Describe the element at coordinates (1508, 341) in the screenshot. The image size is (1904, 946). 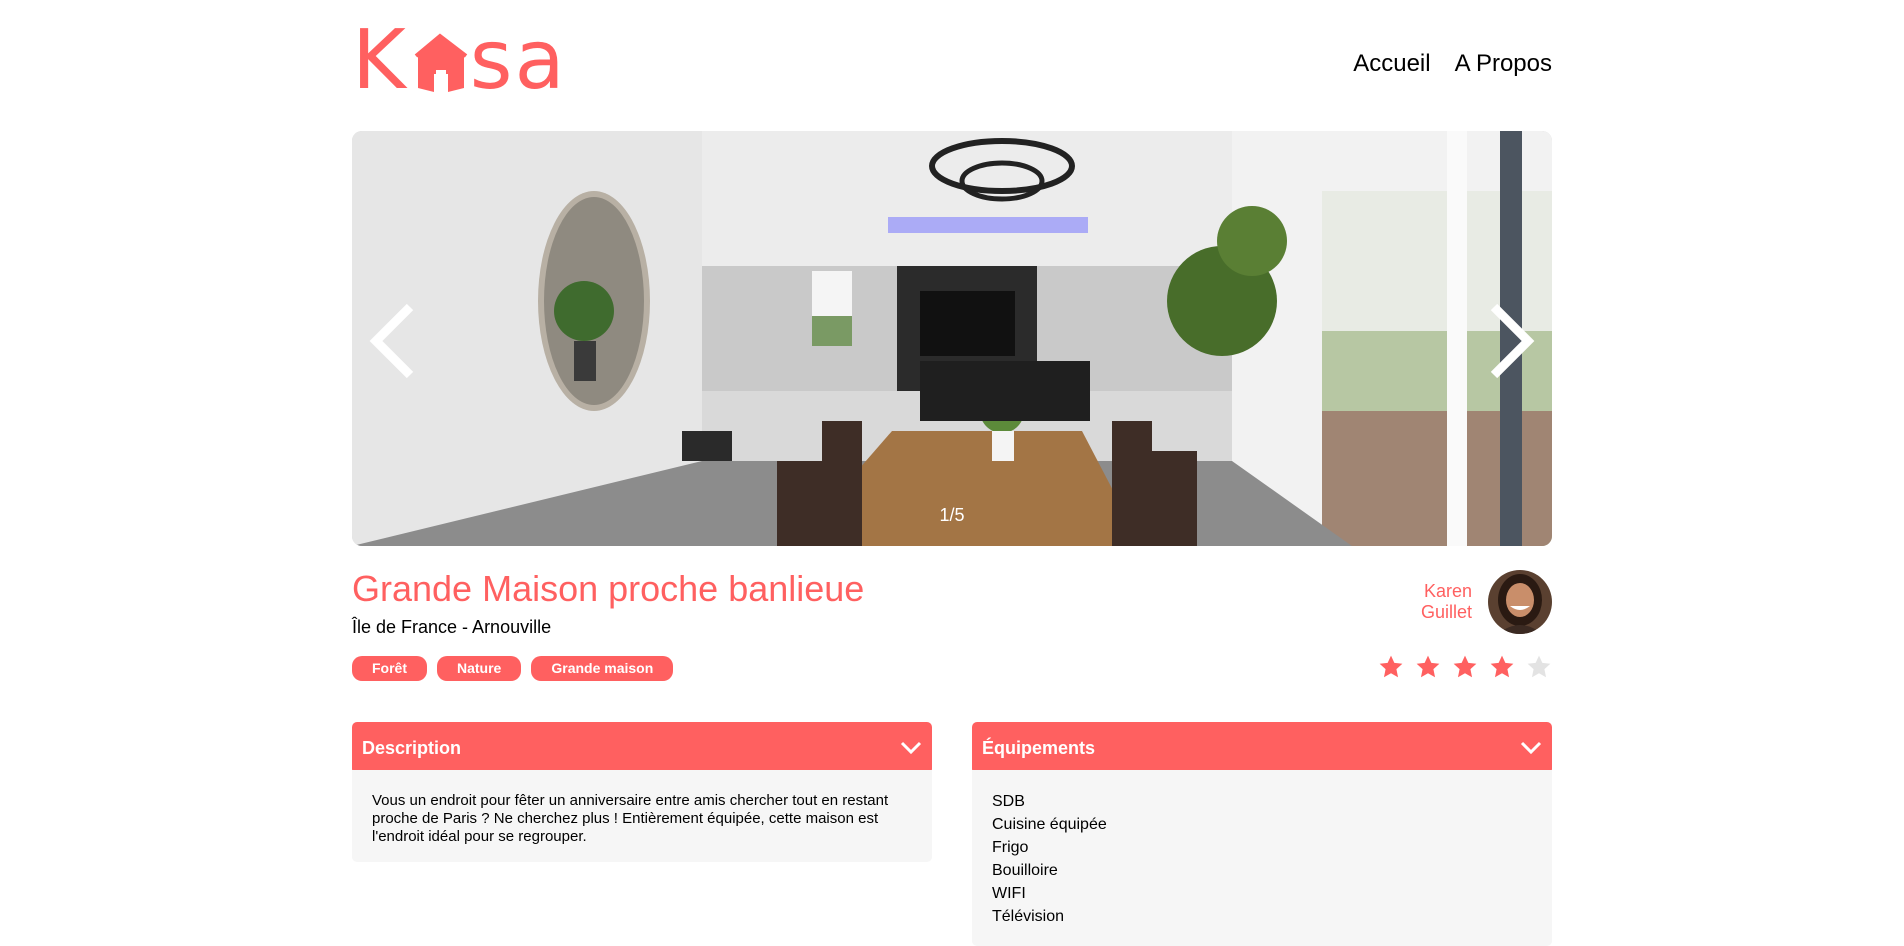
I see `next-photo-arrow-icon` at that location.